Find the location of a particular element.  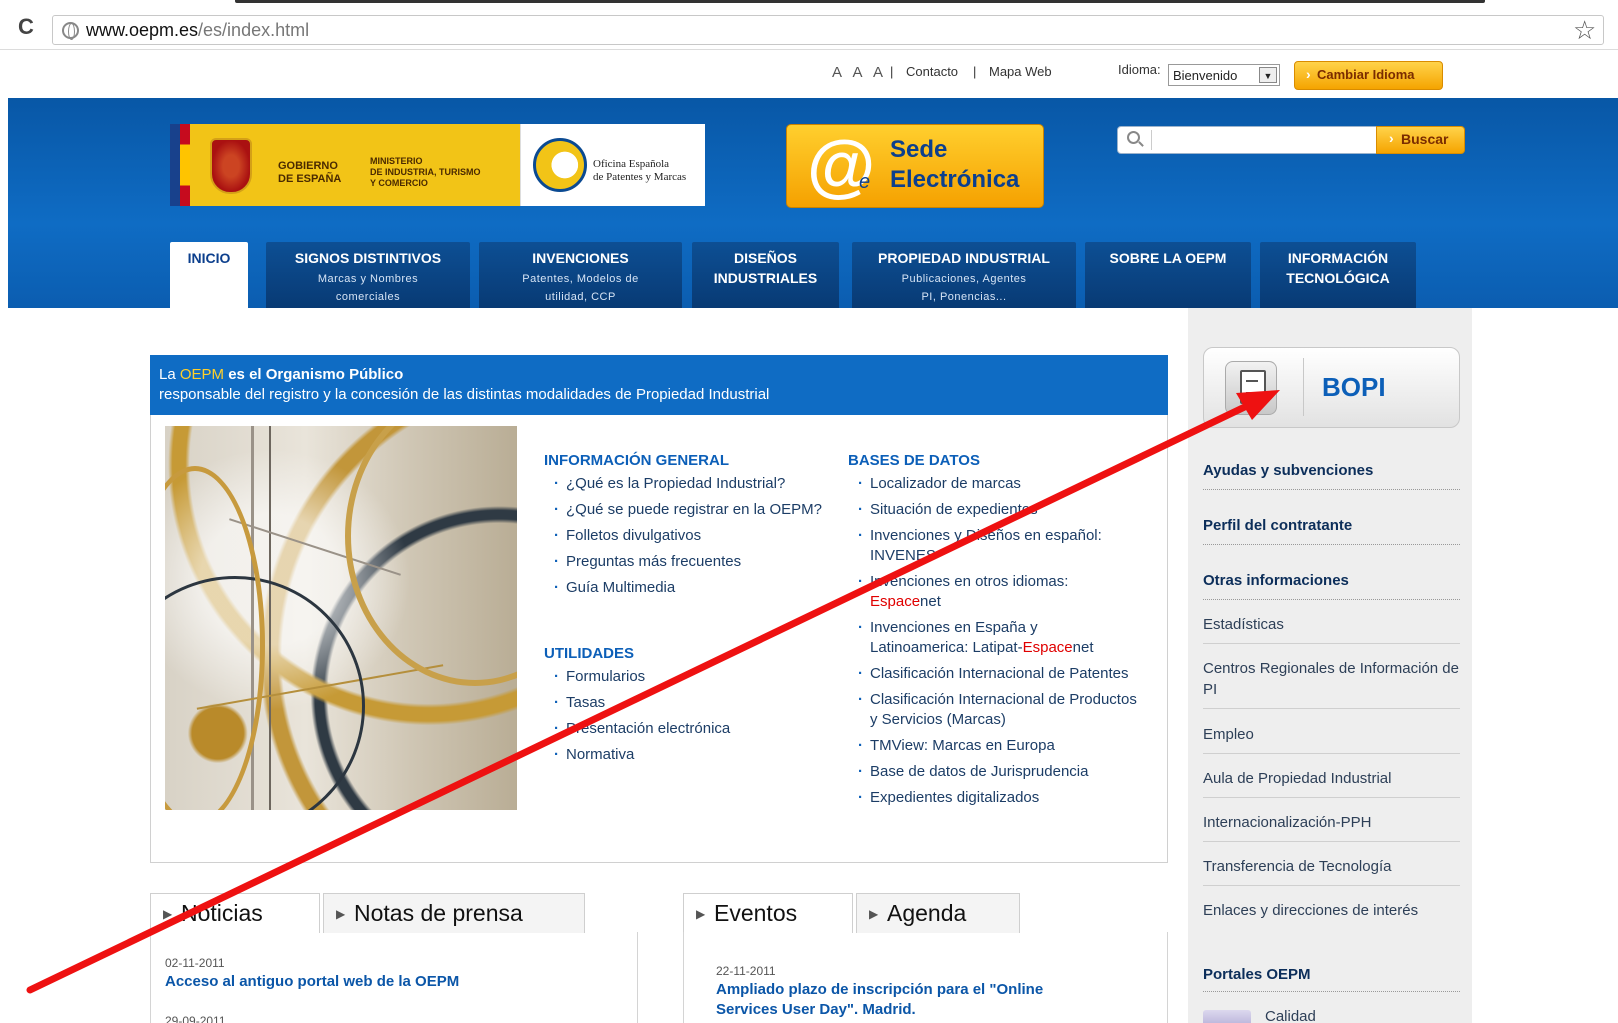

oepm-emblem-icon is located at coordinates (560, 165).